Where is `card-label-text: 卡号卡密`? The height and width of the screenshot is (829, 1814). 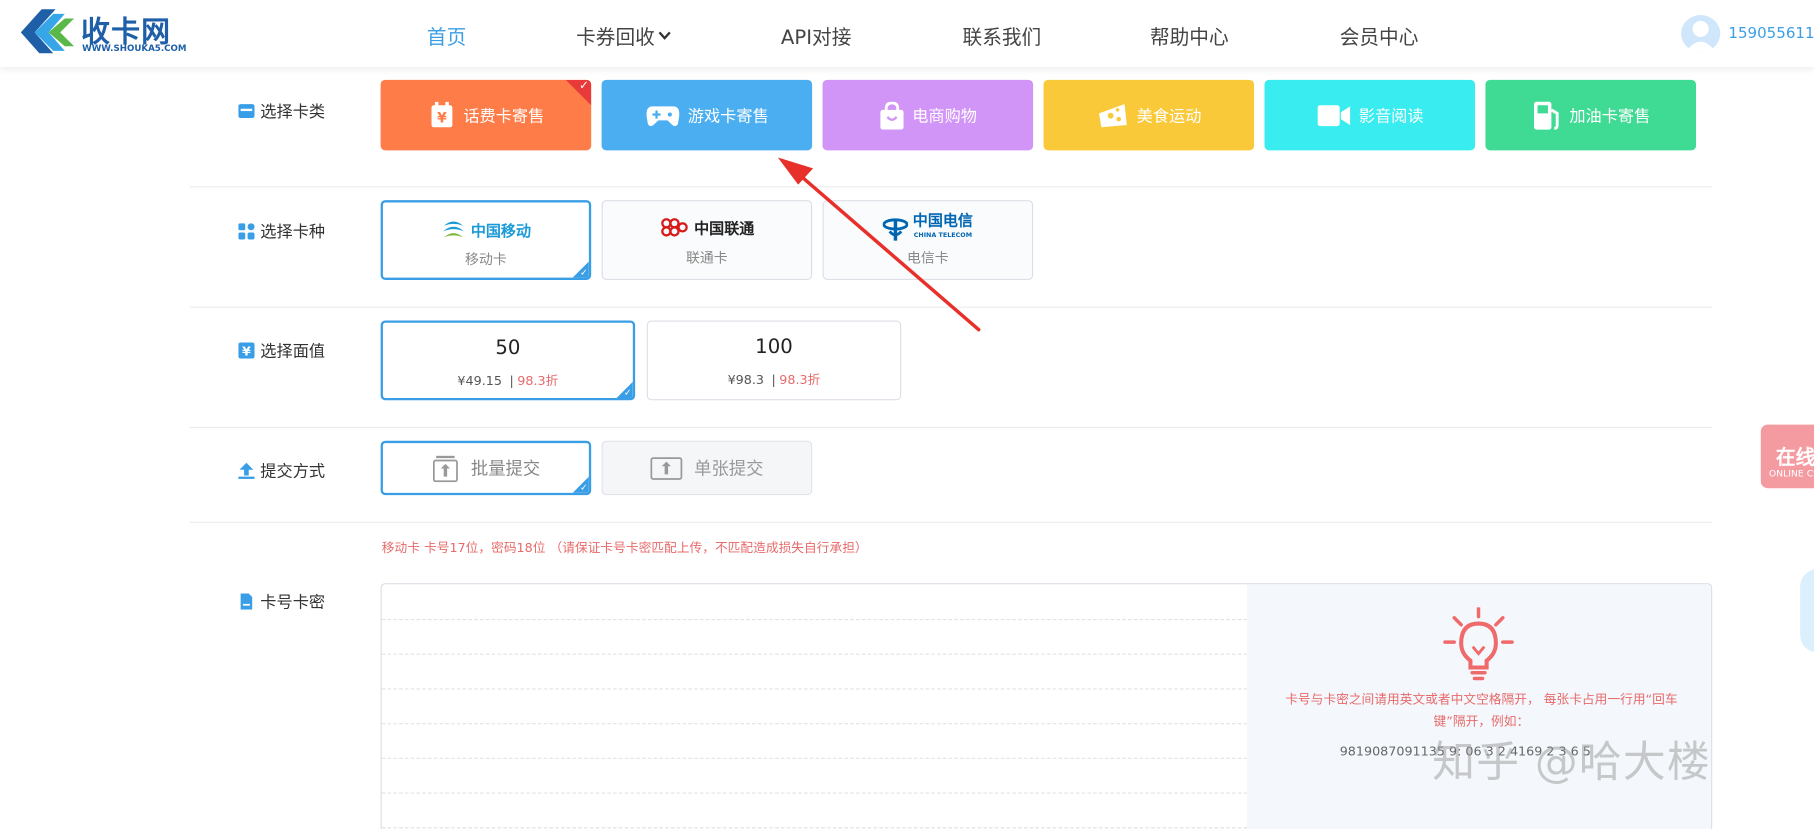
card-label-text: 卡号卡密 is located at coordinates (293, 603).